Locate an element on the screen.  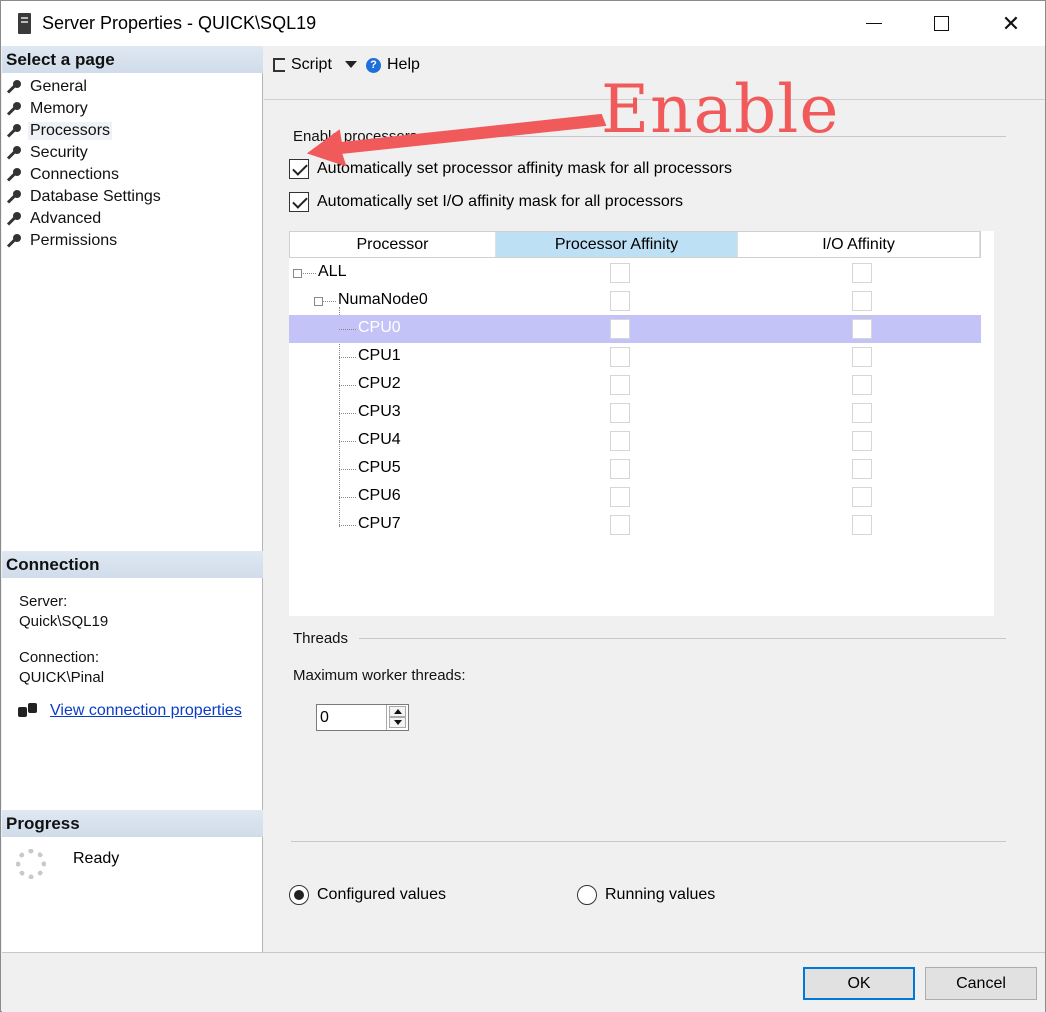
table-row: CPU4 is located at coordinates (635, 441).